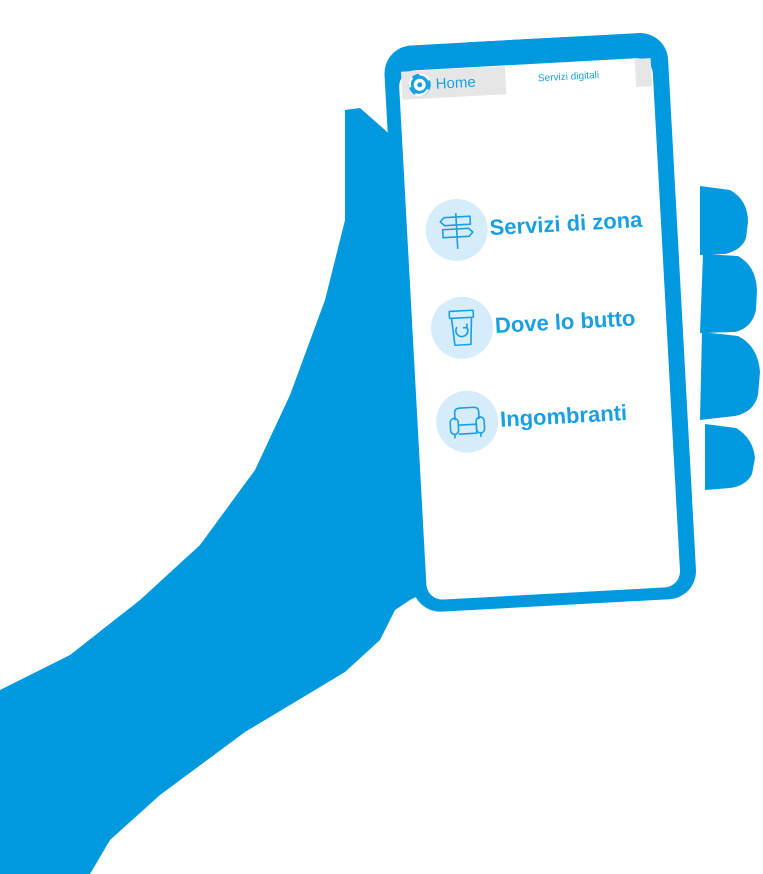 This screenshot has height=874, width=763. I want to click on recycle-logo-icon, so click(419, 84).